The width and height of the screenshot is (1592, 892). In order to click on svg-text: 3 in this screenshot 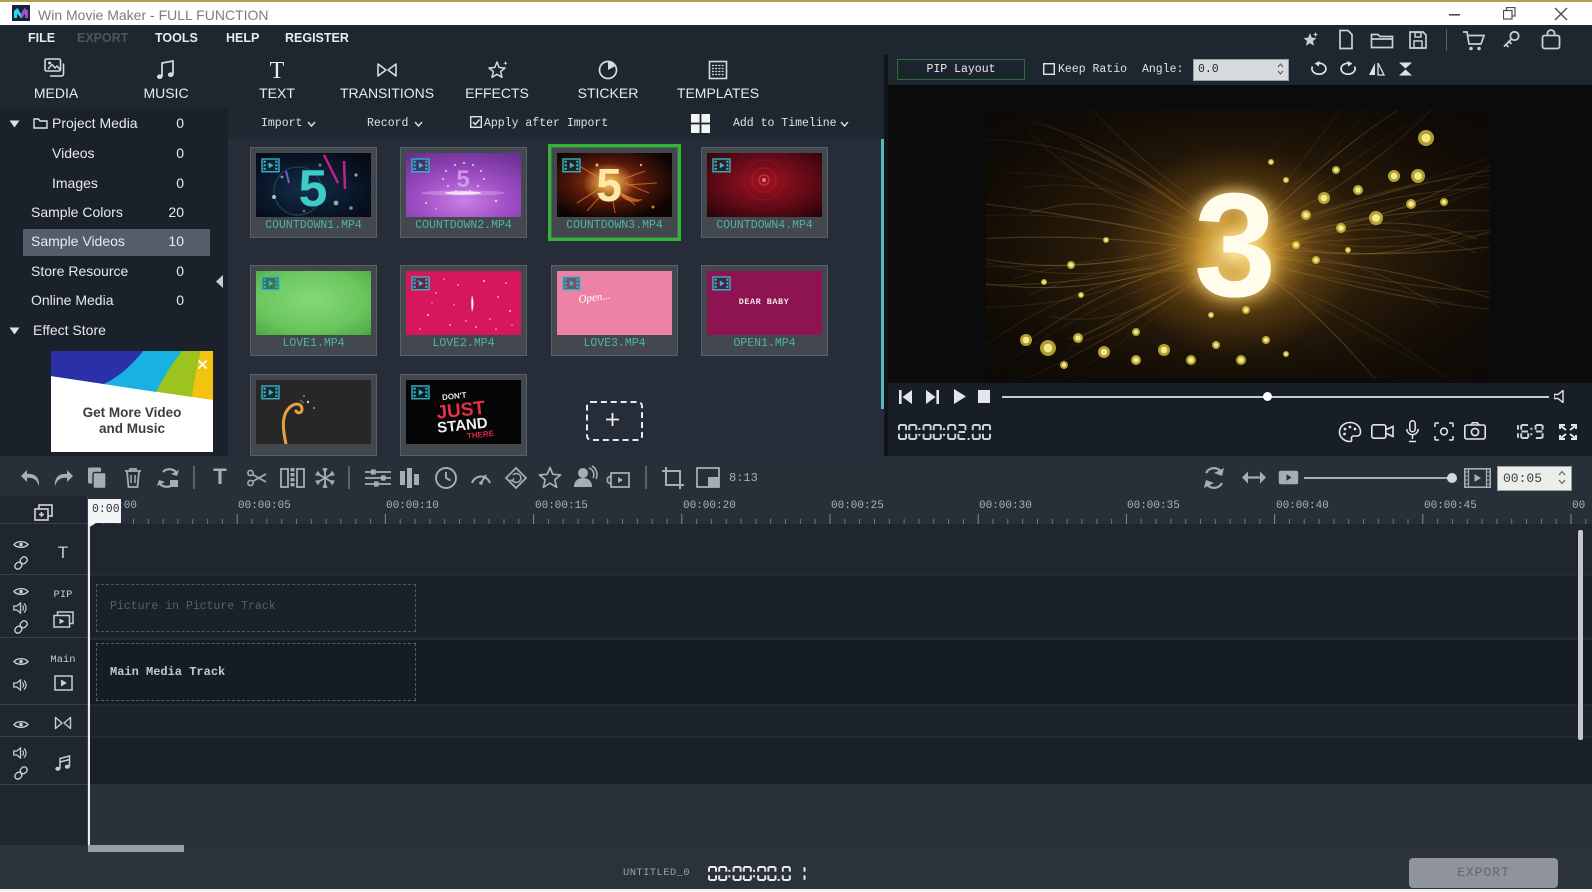, I will do `click(1235, 245)`.